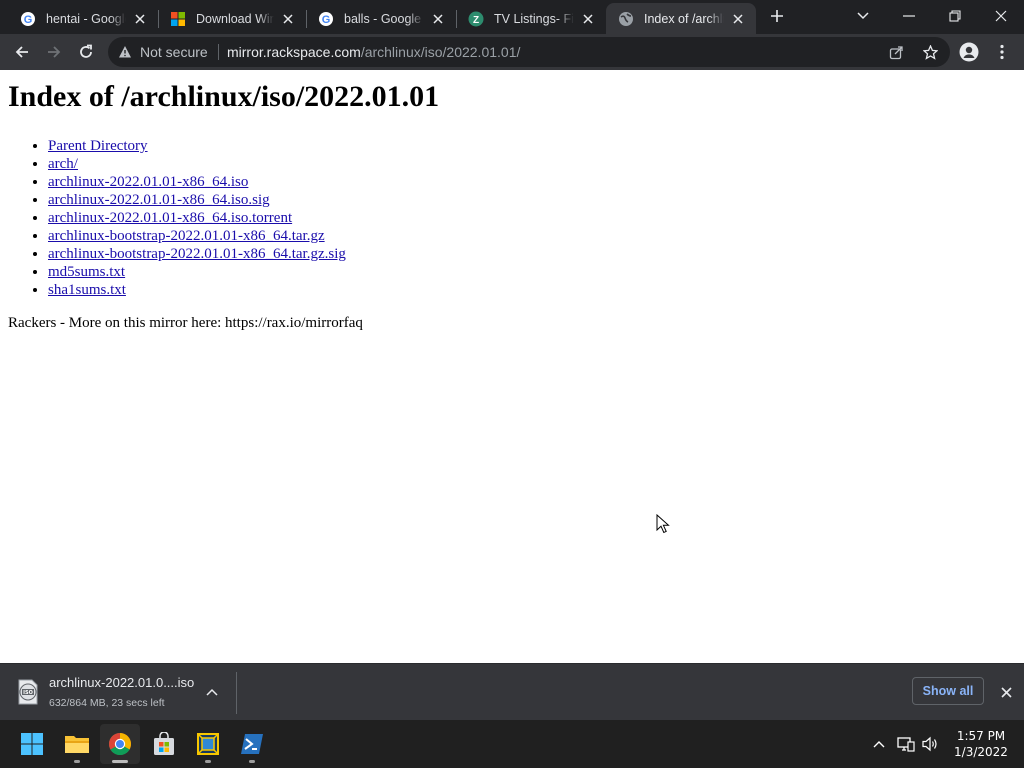 This screenshot has width=1024, height=768. I want to click on iso-file-icon: ISO, so click(28, 692).